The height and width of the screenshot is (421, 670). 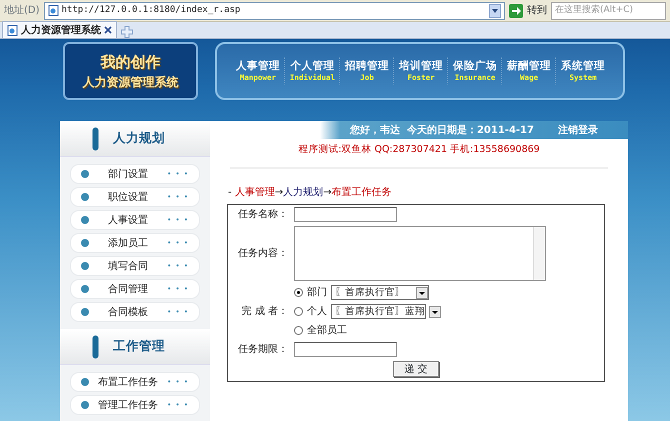 I want to click on field-label: 任务期限：, so click(x=263, y=350).